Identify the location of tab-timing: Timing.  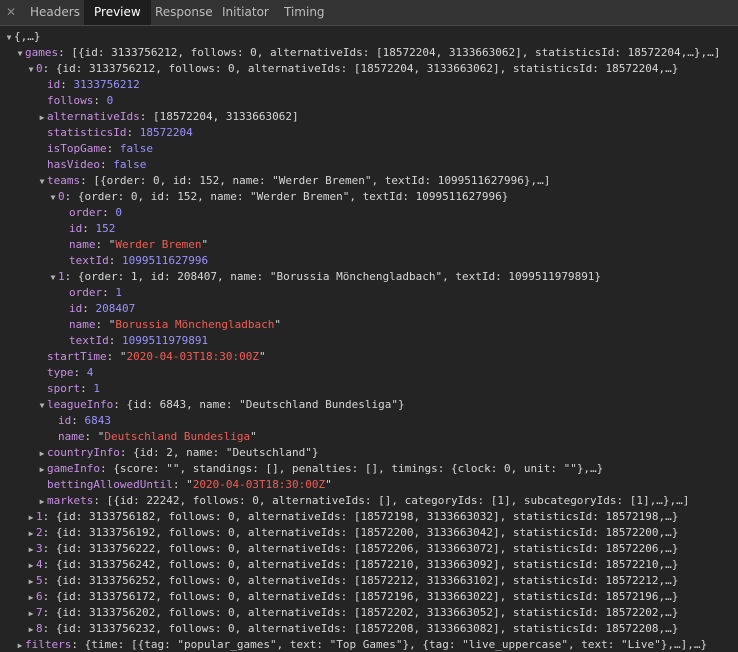
(304, 12).